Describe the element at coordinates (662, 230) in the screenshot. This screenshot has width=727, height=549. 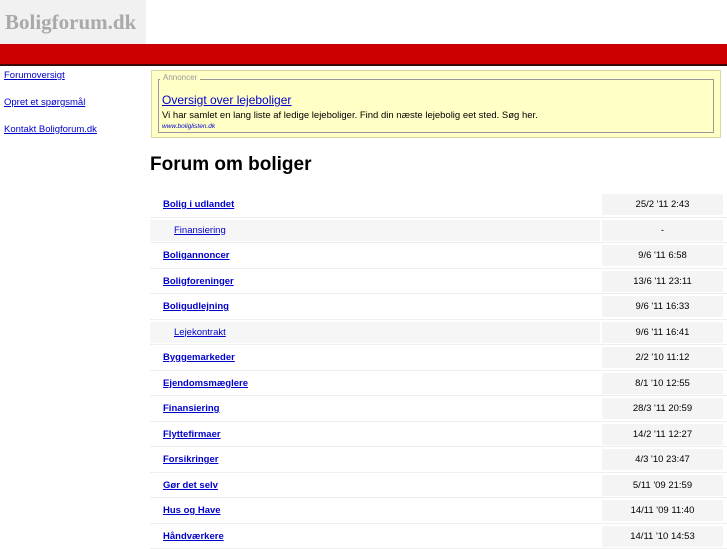
I see `forum-last-post-date: -` at that location.